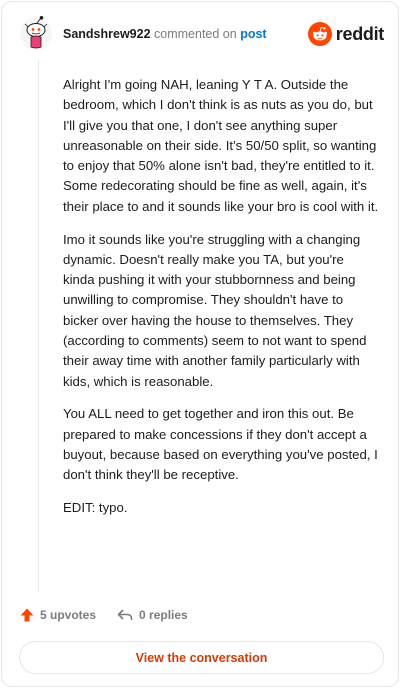 The width and height of the screenshot is (400, 688). What do you see at coordinates (125, 614) in the screenshot?
I see `reply-arrow-icon` at bounding box center [125, 614].